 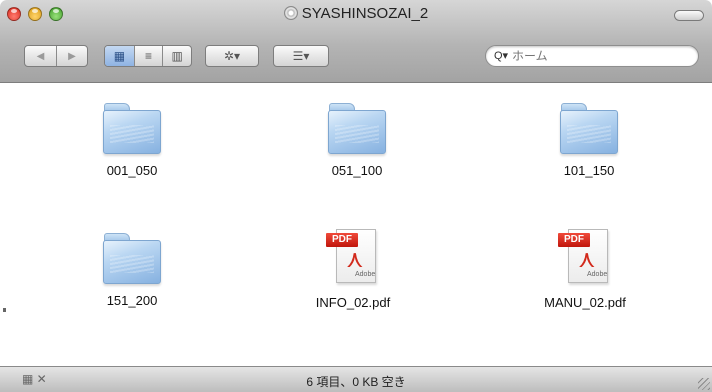 I want to click on action-menu-button: ✲▾, so click(x=232, y=56).